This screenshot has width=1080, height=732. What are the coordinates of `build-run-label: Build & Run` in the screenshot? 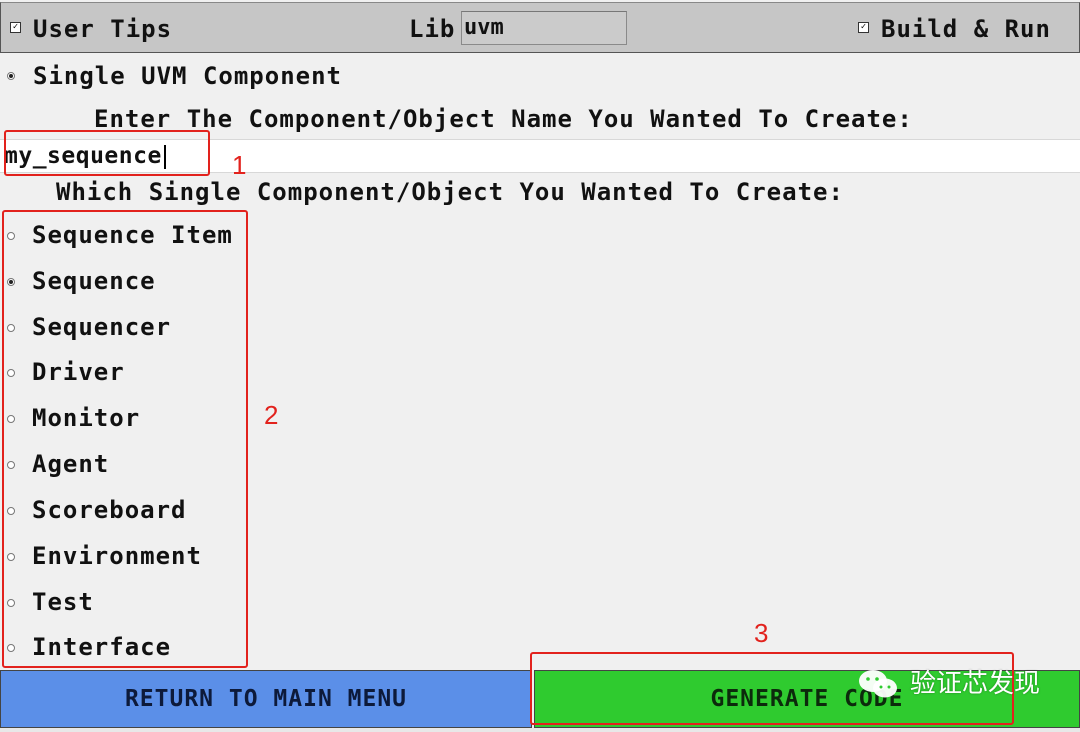 It's located at (966, 29).